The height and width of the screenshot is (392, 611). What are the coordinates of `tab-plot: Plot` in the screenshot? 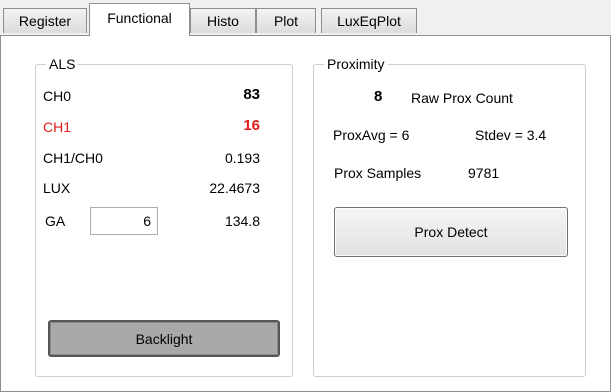 It's located at (286, 20).